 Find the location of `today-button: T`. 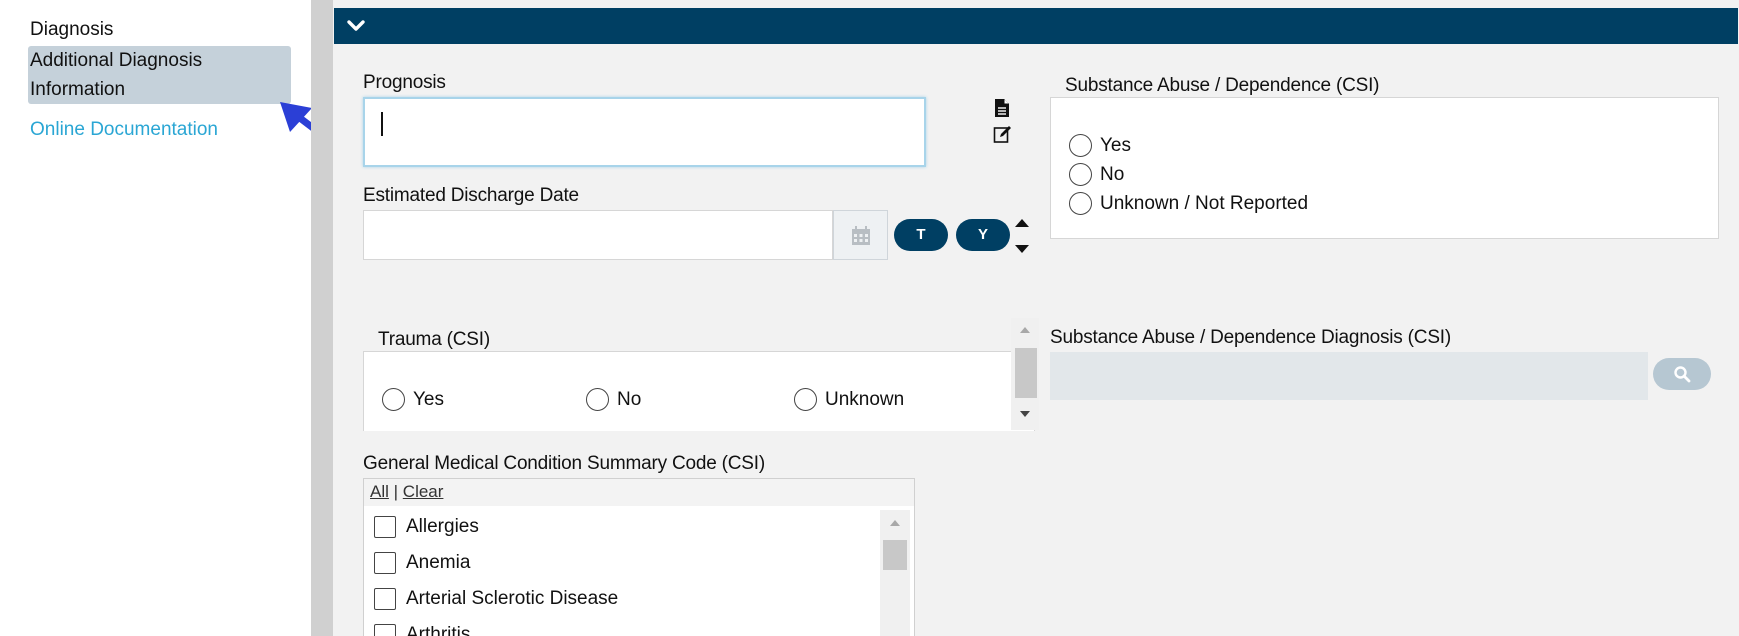

today-button: T is located at coordinates (921, 235).